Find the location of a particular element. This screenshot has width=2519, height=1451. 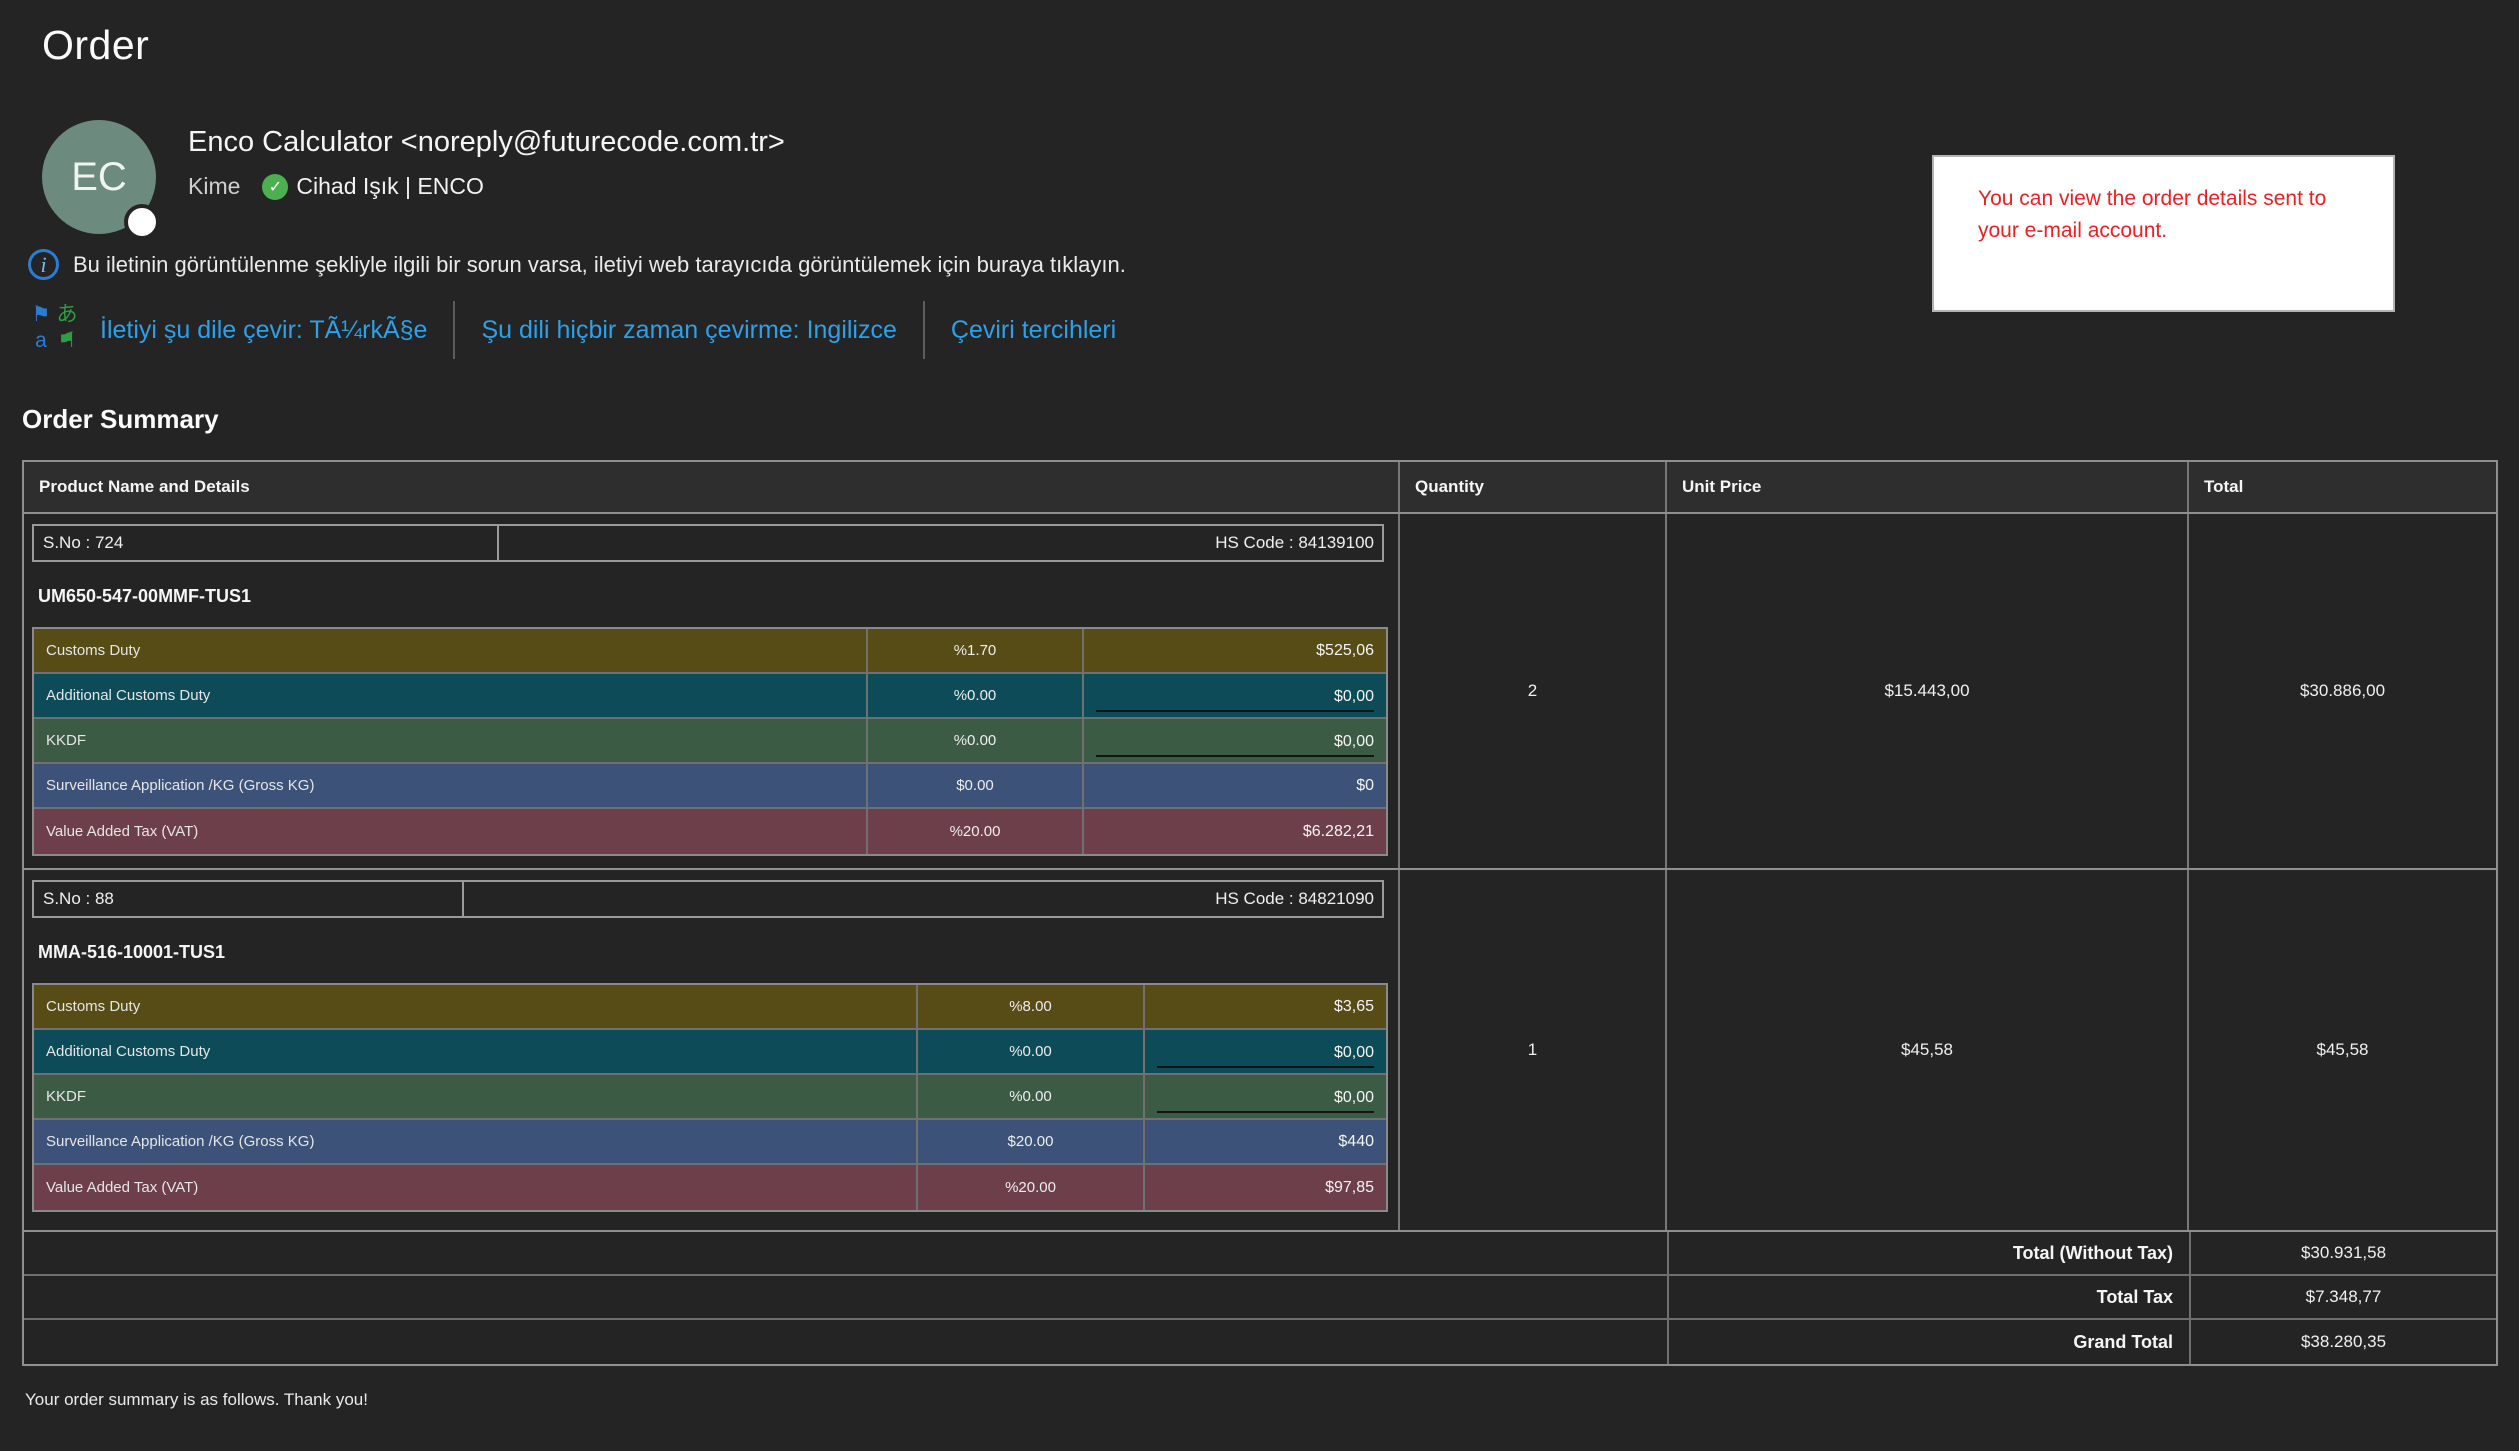

never-translate-link: Şu dili hiçbir zaman çevirme: Ingilizce is located at coordinates (688, 330).